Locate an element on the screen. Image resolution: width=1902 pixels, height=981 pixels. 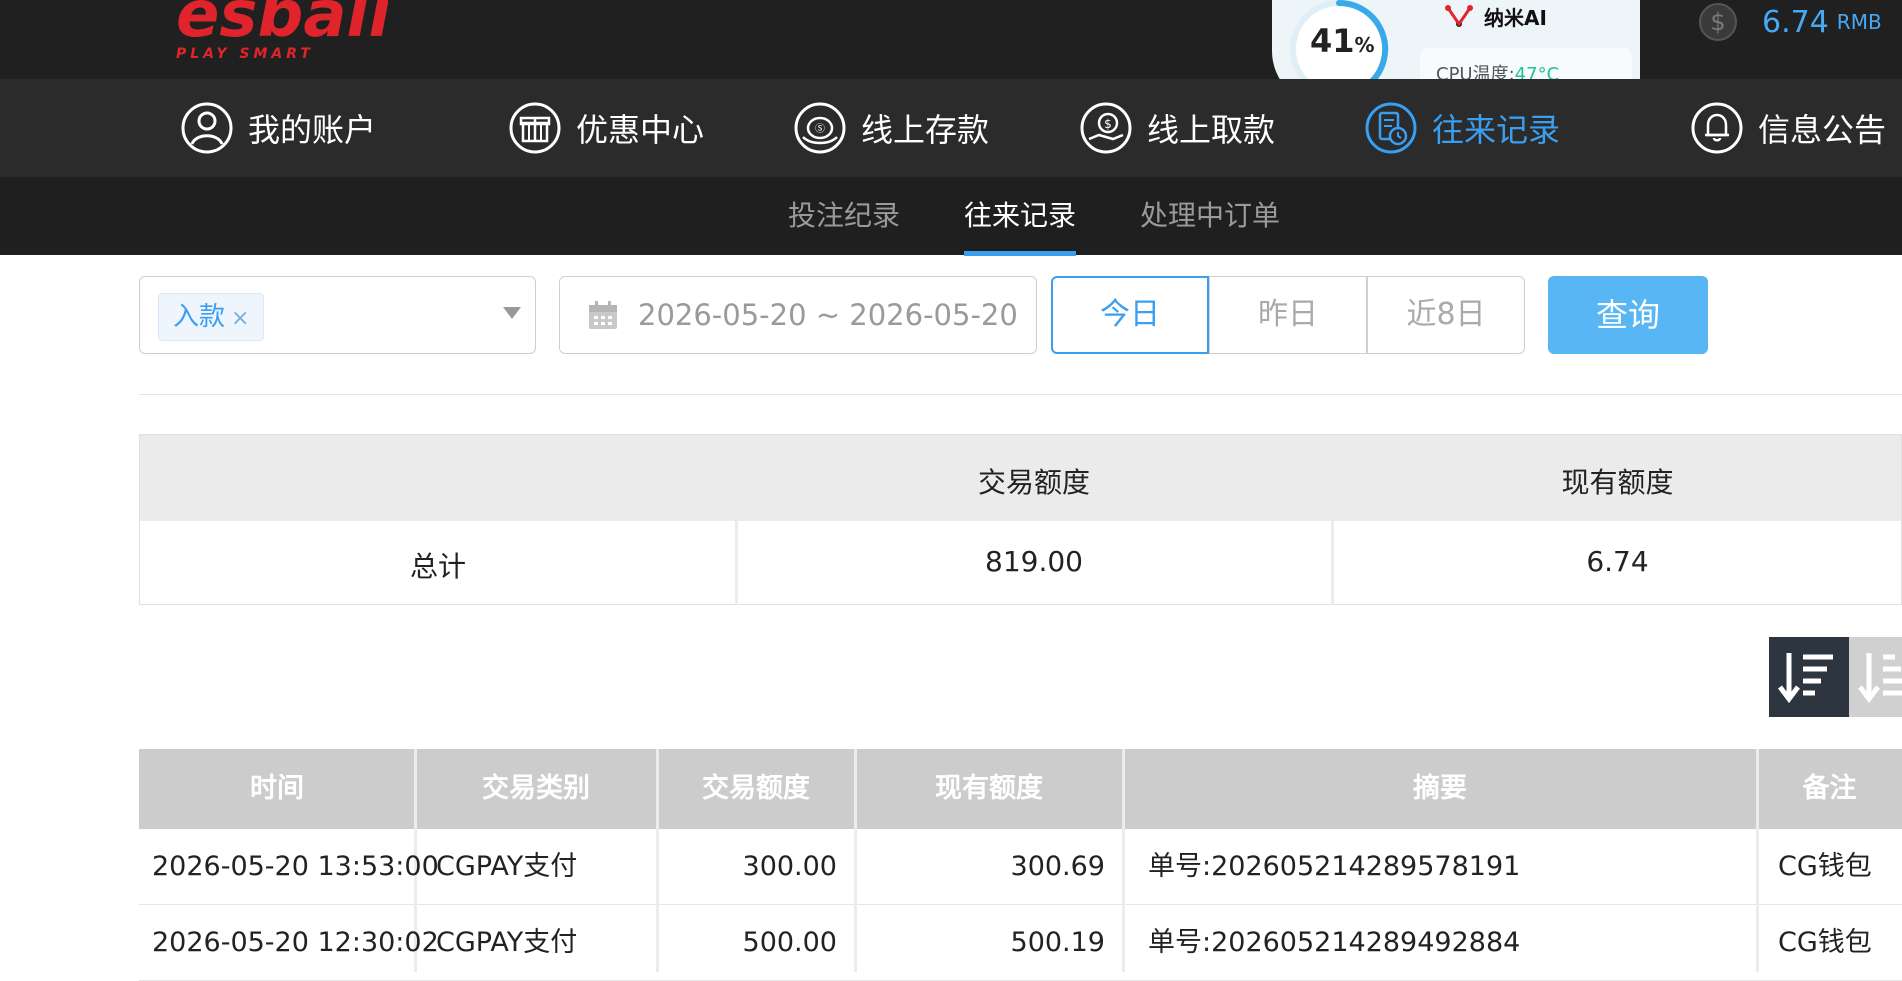
yesterday-button: 昨日 is located at coordinates (1288, 315).